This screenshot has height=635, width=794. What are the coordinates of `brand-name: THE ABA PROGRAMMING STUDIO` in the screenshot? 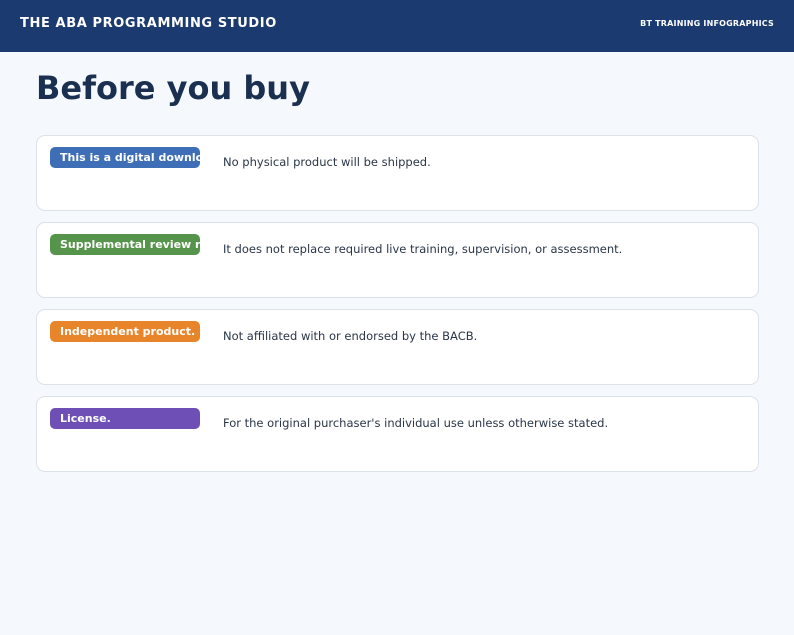 It's located at (148, 23).